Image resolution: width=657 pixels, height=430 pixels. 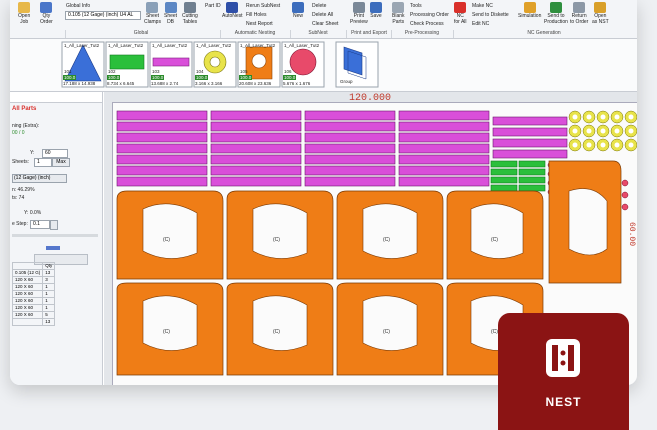 I want to click on thumb-dims: 3.166 x 3.166, so click(x=209, y=83).